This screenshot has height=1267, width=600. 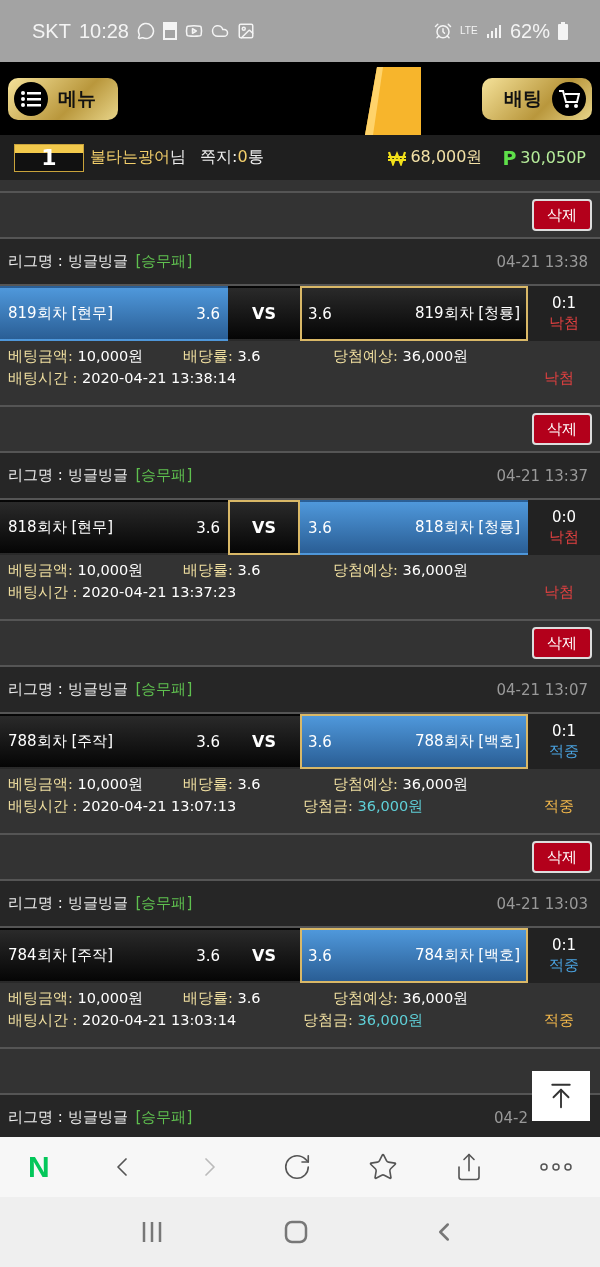 What do you see at coordinates (393, 100) in the screenshot?
I see `logo-drawing` at bounding box center [393, 100].